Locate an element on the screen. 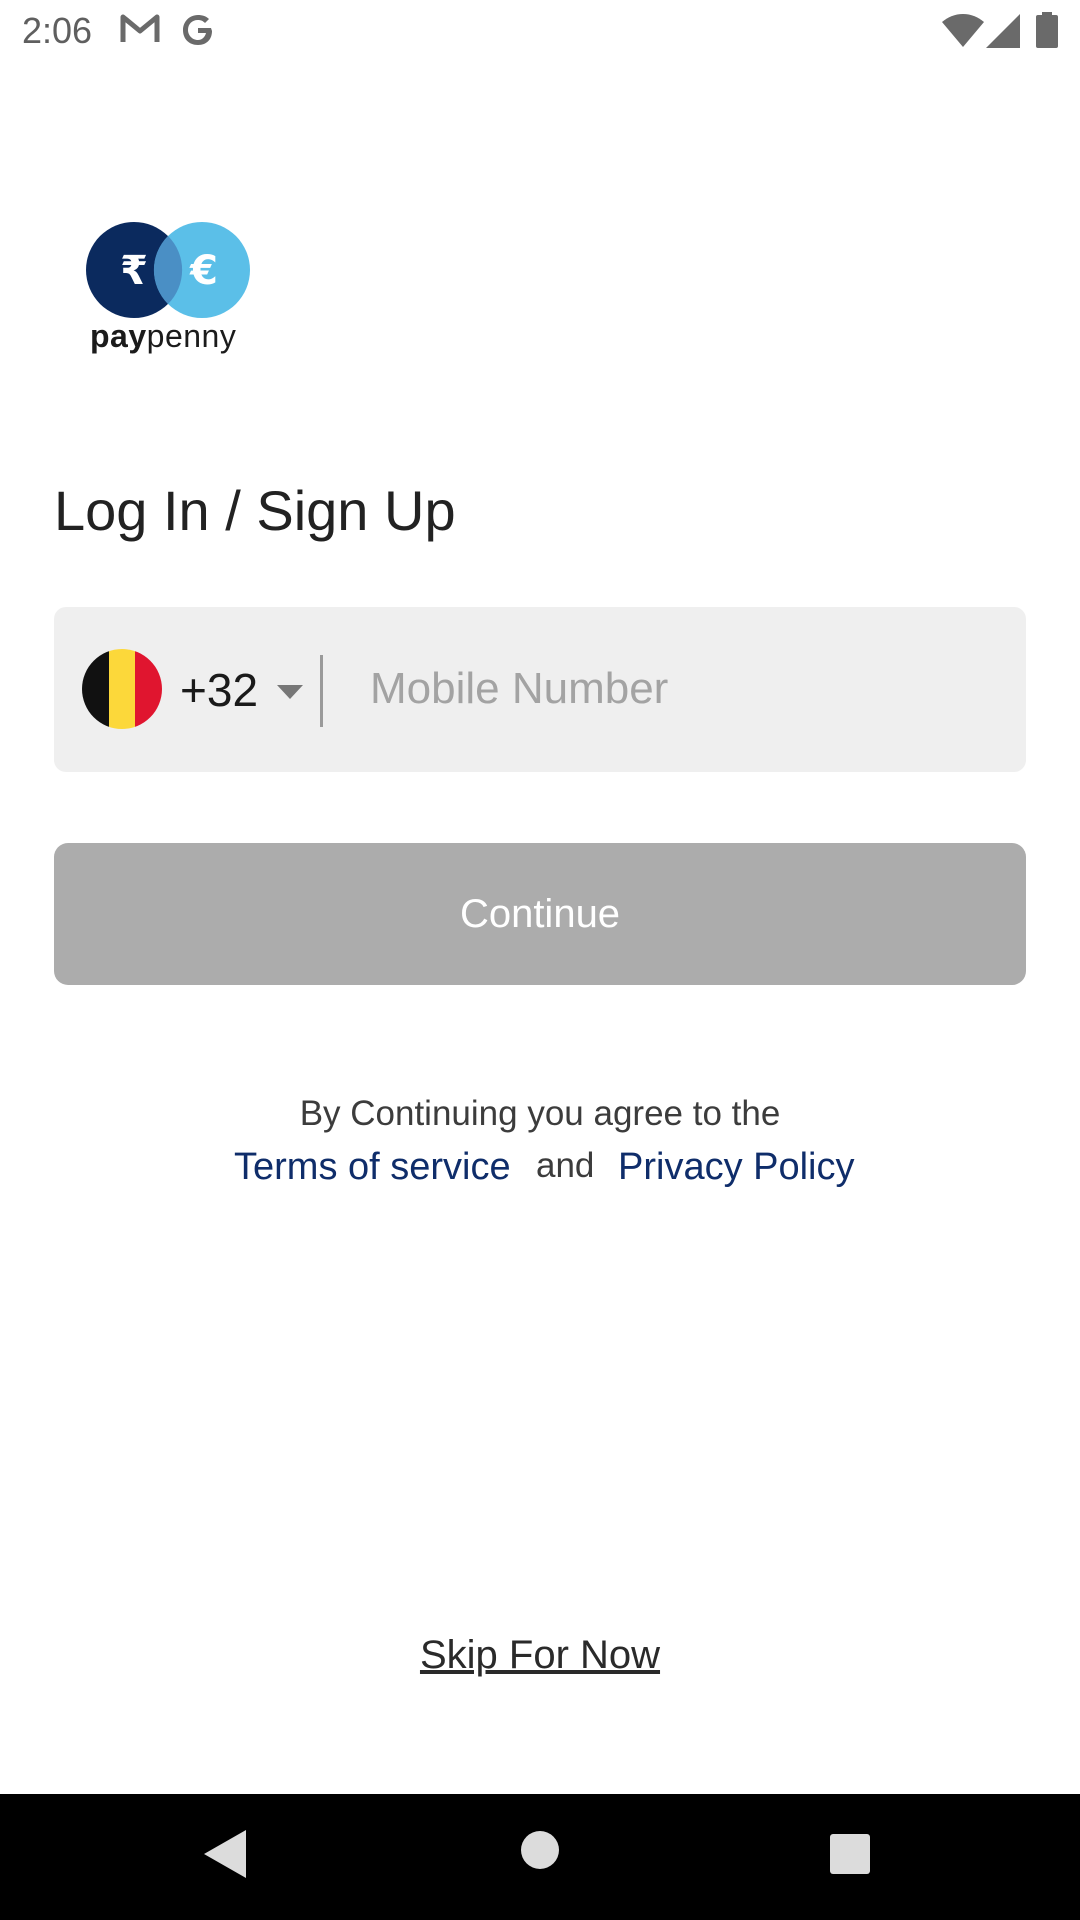 The image size is (1080, 1920). system-nav-bar is located at coordinates (540, 1857).